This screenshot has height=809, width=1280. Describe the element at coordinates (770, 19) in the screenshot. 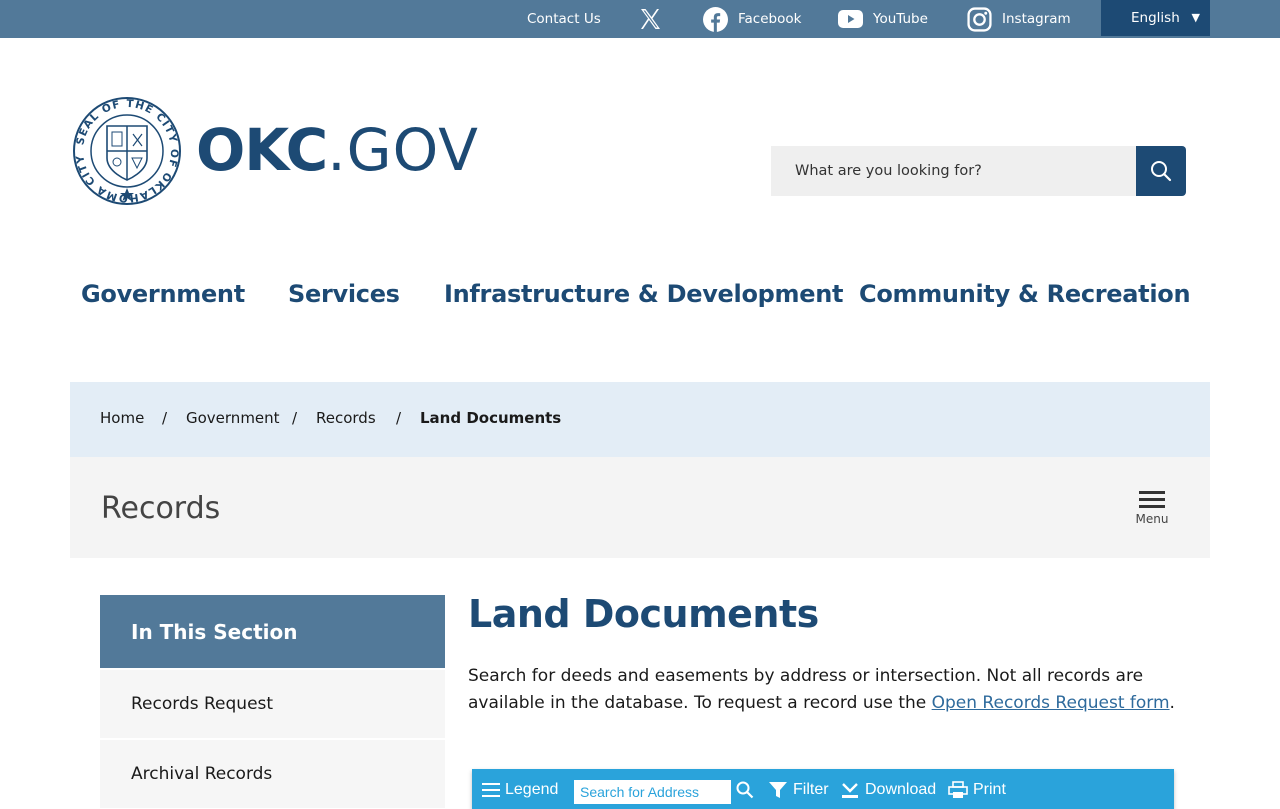

I see `facebook-label: Facebook` at that location.